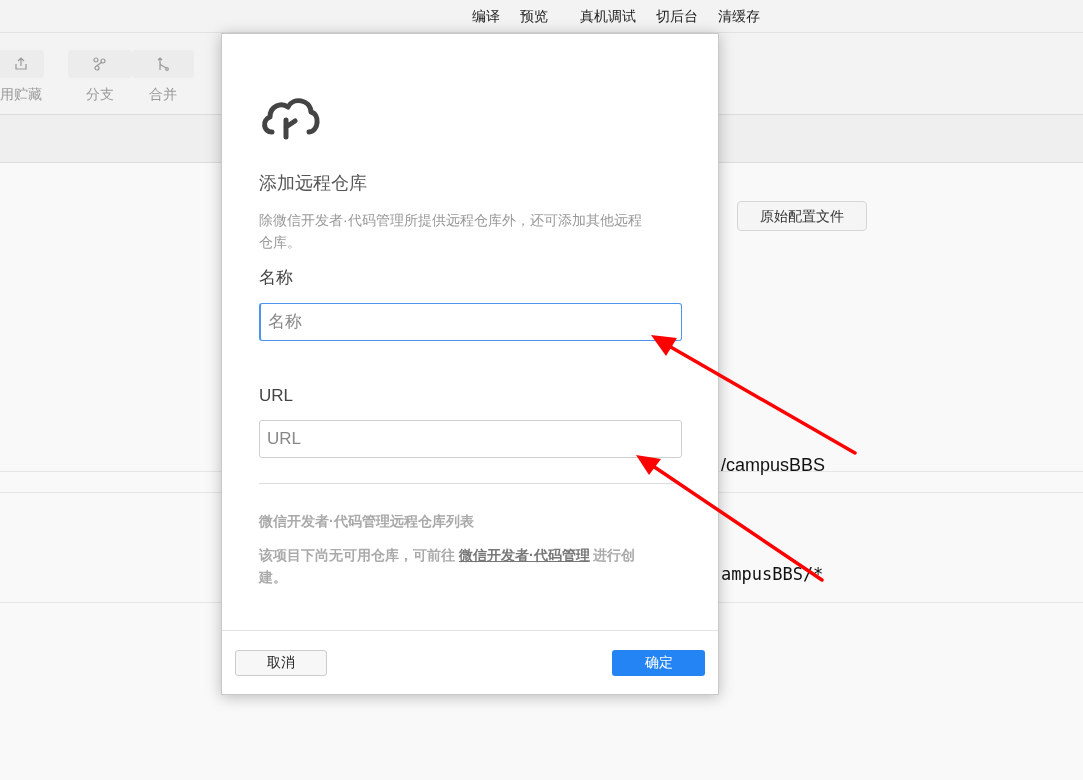 The width and height of the screenshot is (1083, 780). I want to click on toolbar-menu-item: 预览, so click(534, 16).